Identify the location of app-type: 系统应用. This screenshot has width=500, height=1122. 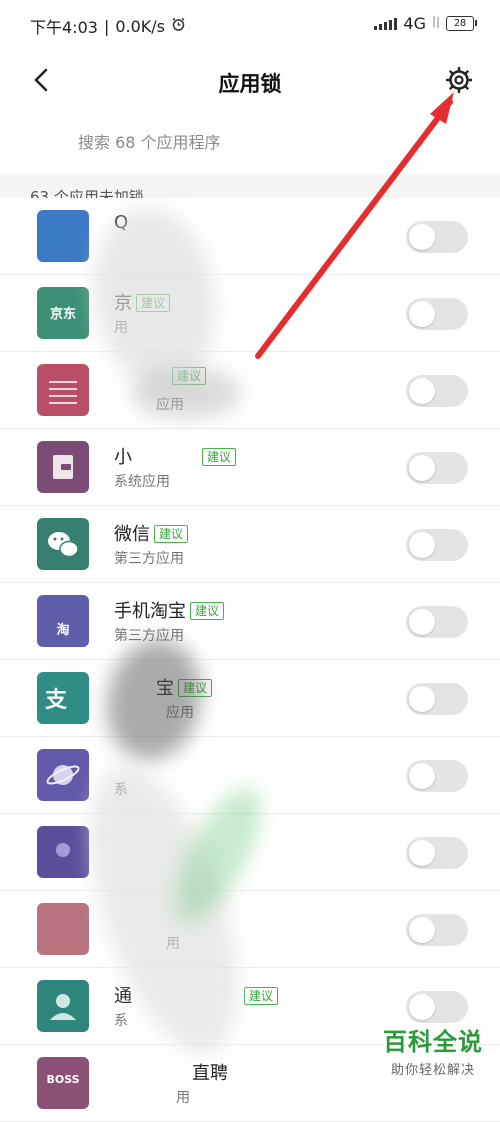
(142, 482).